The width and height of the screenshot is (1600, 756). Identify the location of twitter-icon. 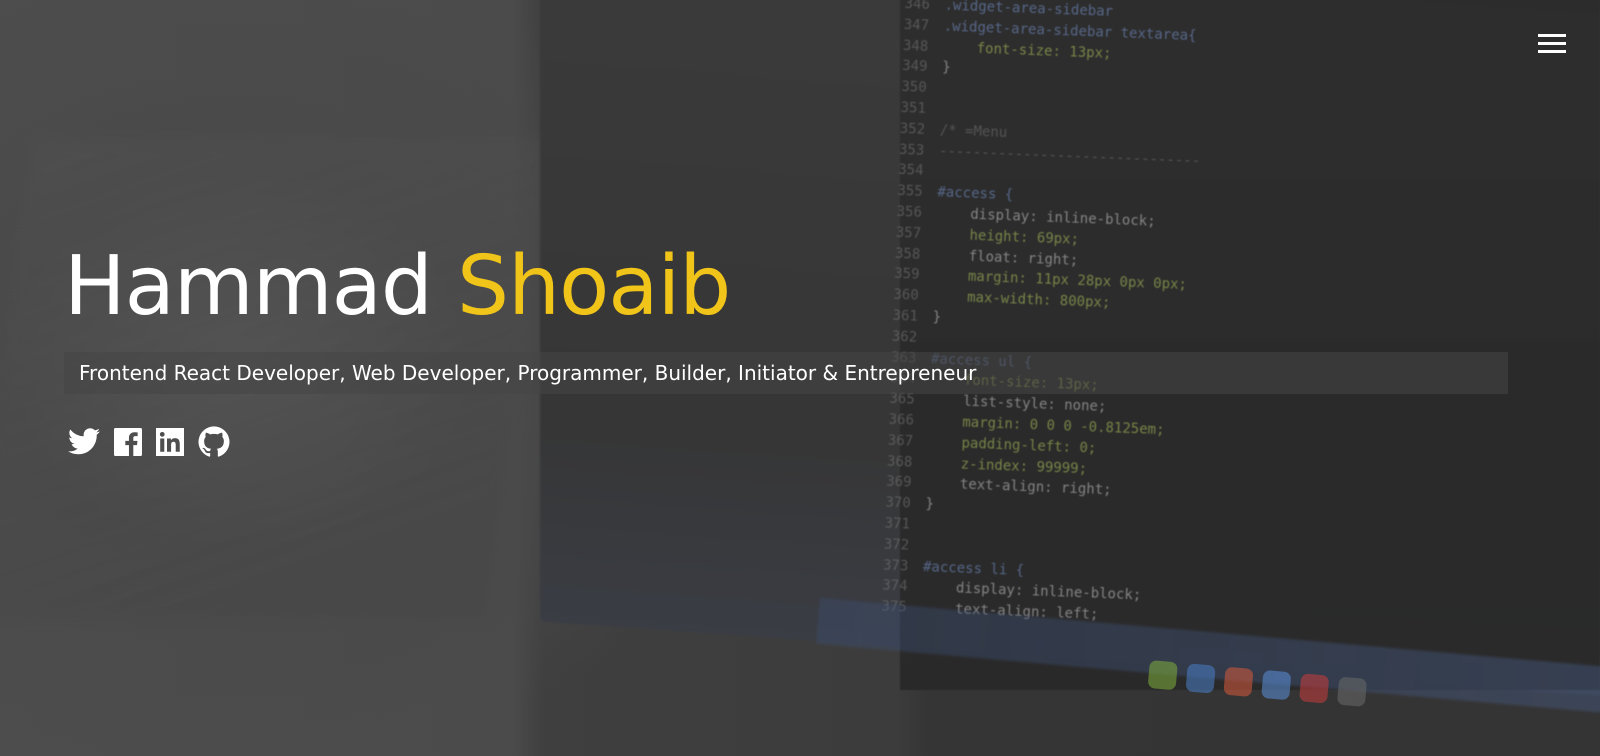
(84, 441).